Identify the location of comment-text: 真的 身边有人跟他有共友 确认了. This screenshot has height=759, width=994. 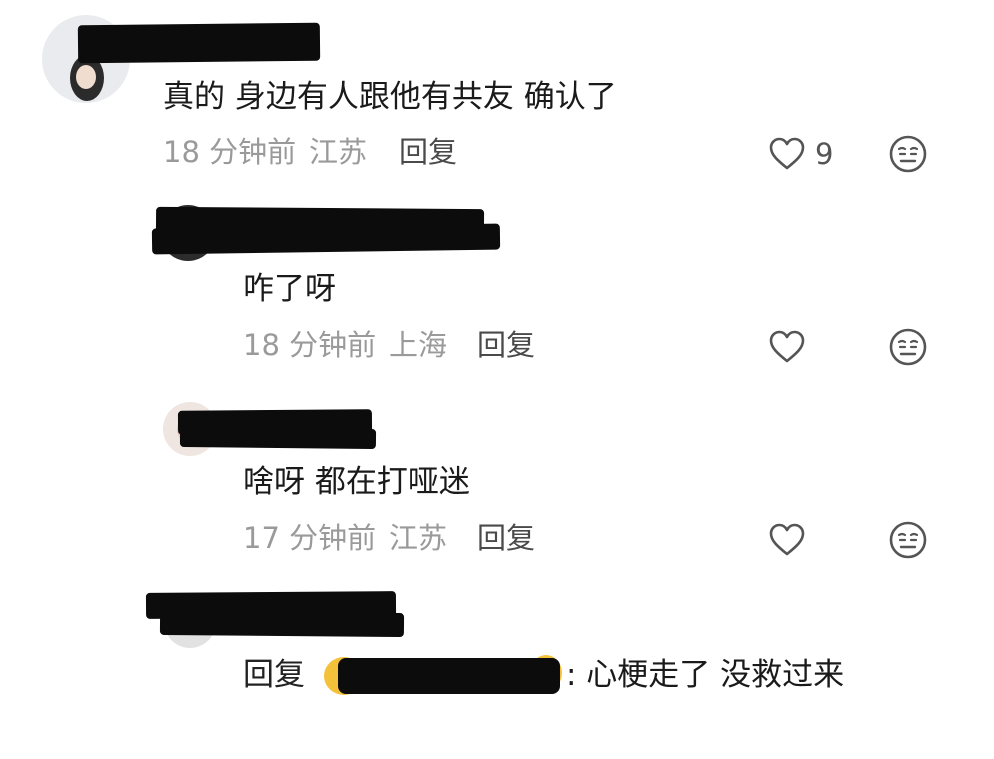
(390, 97).